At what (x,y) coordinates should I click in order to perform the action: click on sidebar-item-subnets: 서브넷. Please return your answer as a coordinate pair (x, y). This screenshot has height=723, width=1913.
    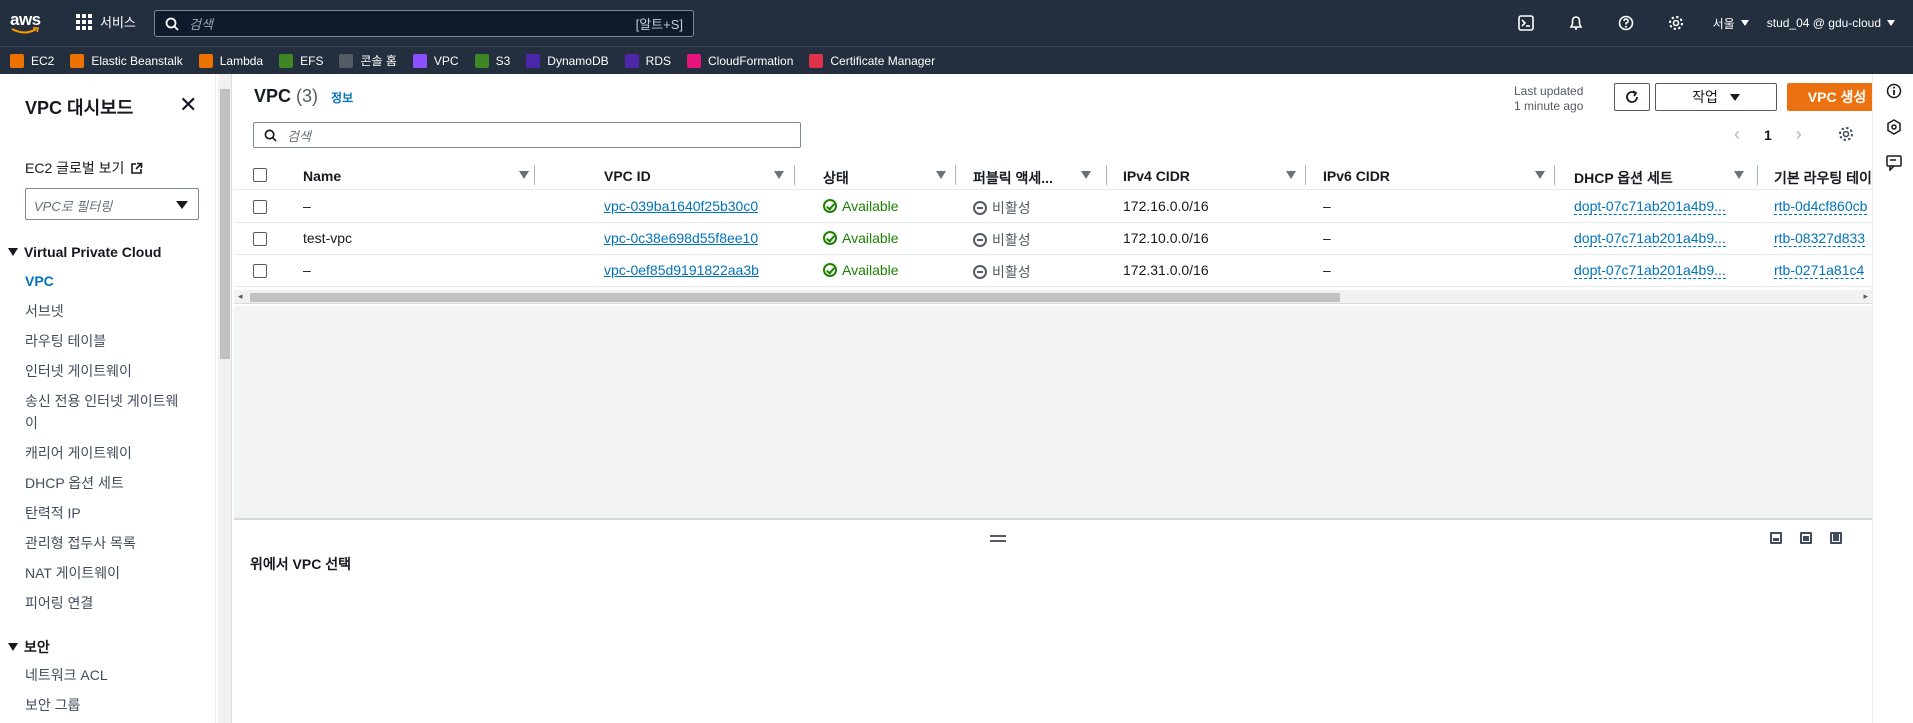
    Looking at the image, I should click on (105, 311).